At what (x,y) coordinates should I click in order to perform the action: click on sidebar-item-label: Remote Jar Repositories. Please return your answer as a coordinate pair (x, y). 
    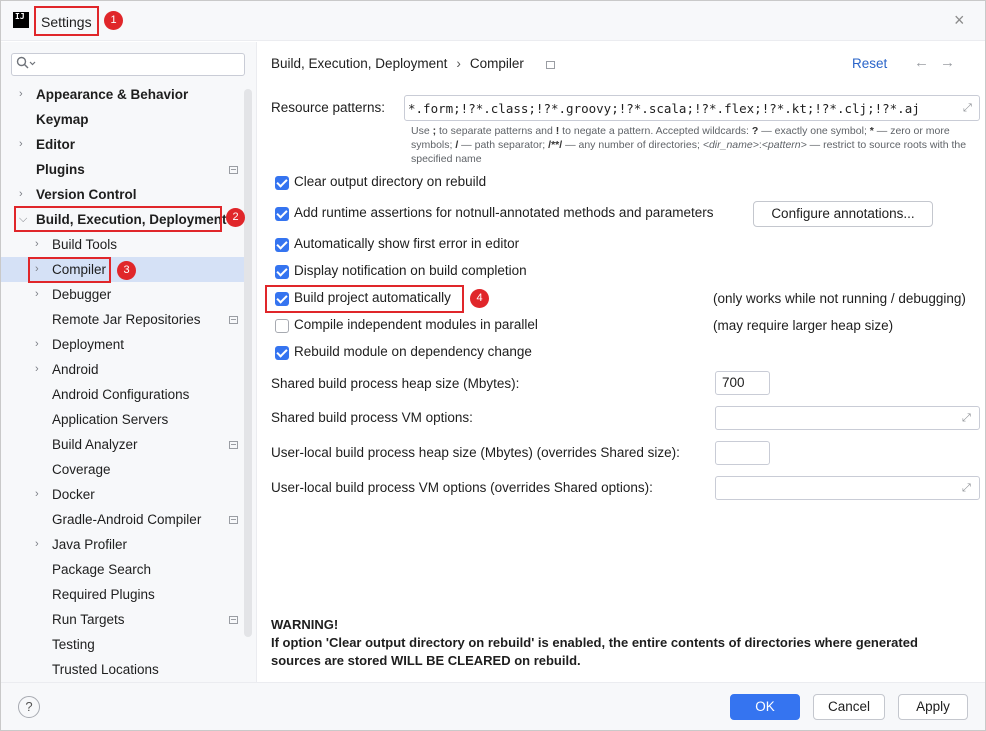
    Looking at the image, I should click on (126, 319).